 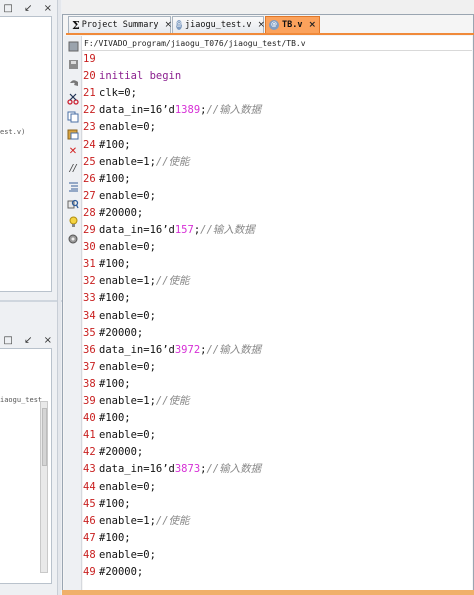 What do you see at coordinates (89, 93) in the screenshot?
I see `line-number: 21` at bounding box center [89, 93].